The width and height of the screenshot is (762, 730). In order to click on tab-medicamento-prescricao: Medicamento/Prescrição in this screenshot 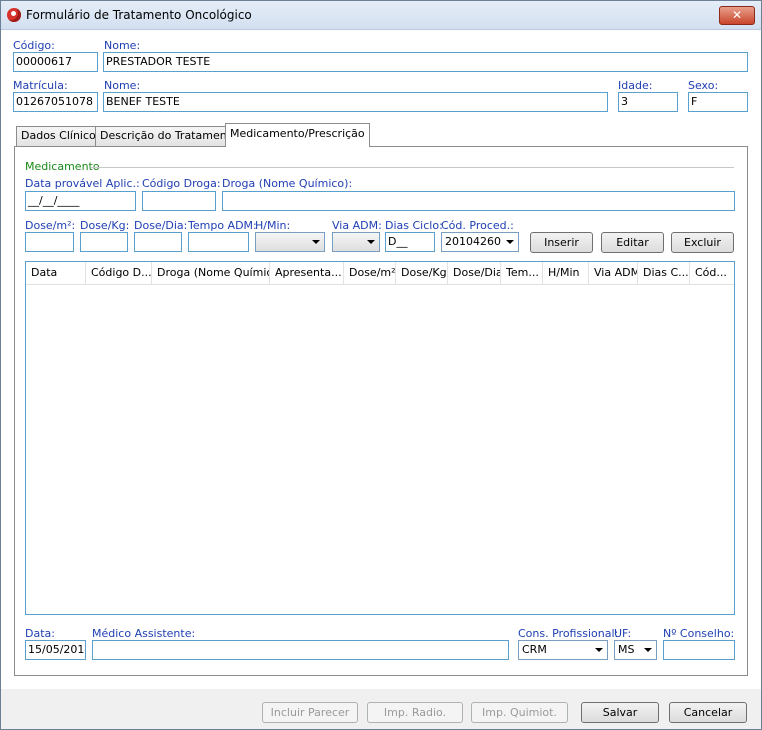, I will do `click(297, 135)`.